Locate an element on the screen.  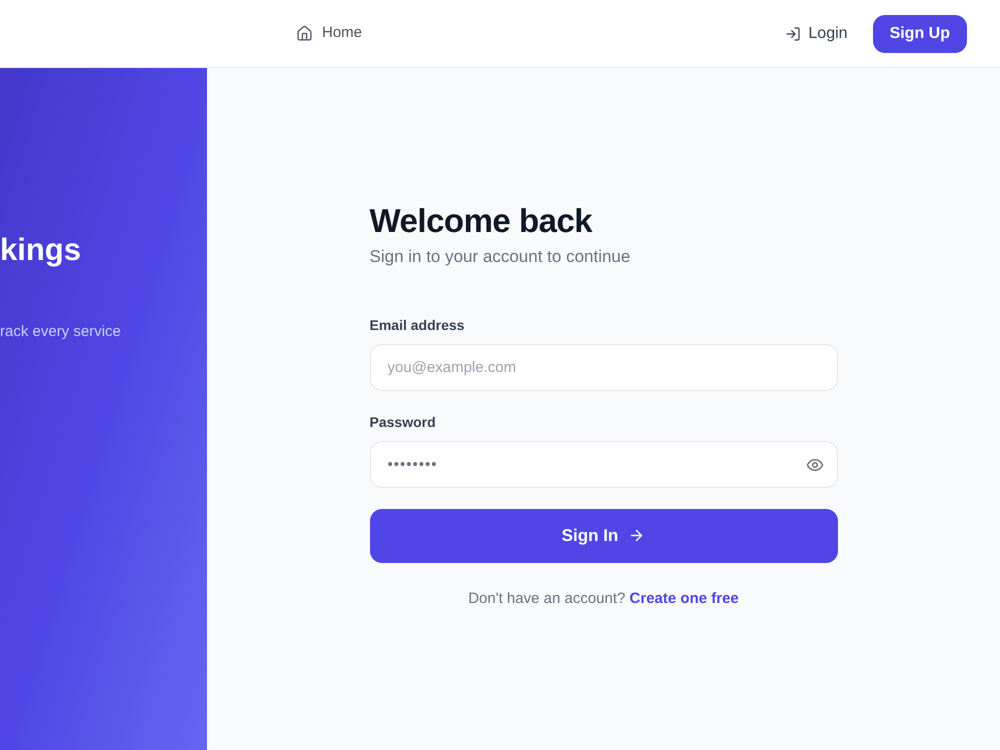
login-link: Login is located at coordinates (816, 34).